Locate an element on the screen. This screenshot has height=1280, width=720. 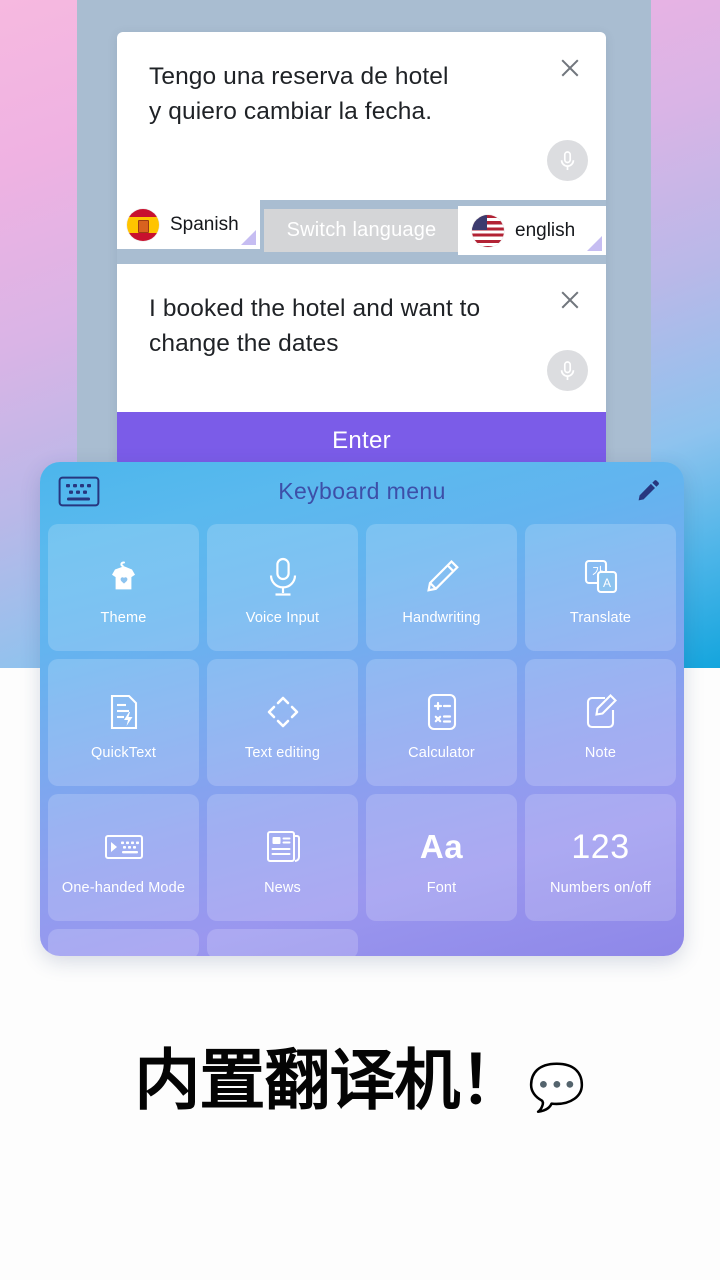
menu-tile-calculator: Calculator is located at coordinates (441, 722).